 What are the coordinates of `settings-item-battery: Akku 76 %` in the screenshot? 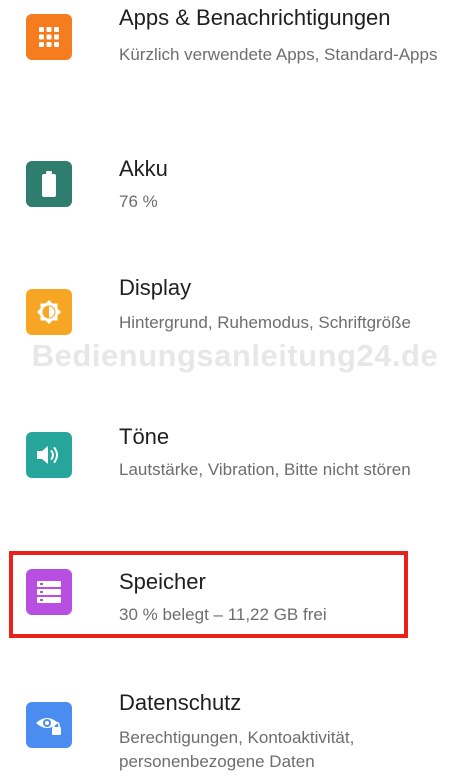 It's located at (235, 185).